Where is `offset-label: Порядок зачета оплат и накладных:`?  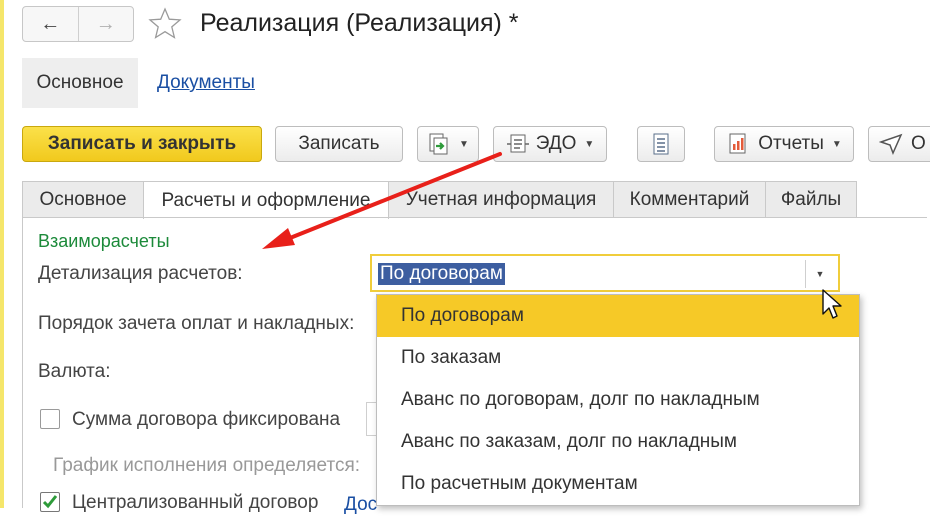
offset-label: Порядок зачета оплат и накладных: is located at coordinates (196, 323).